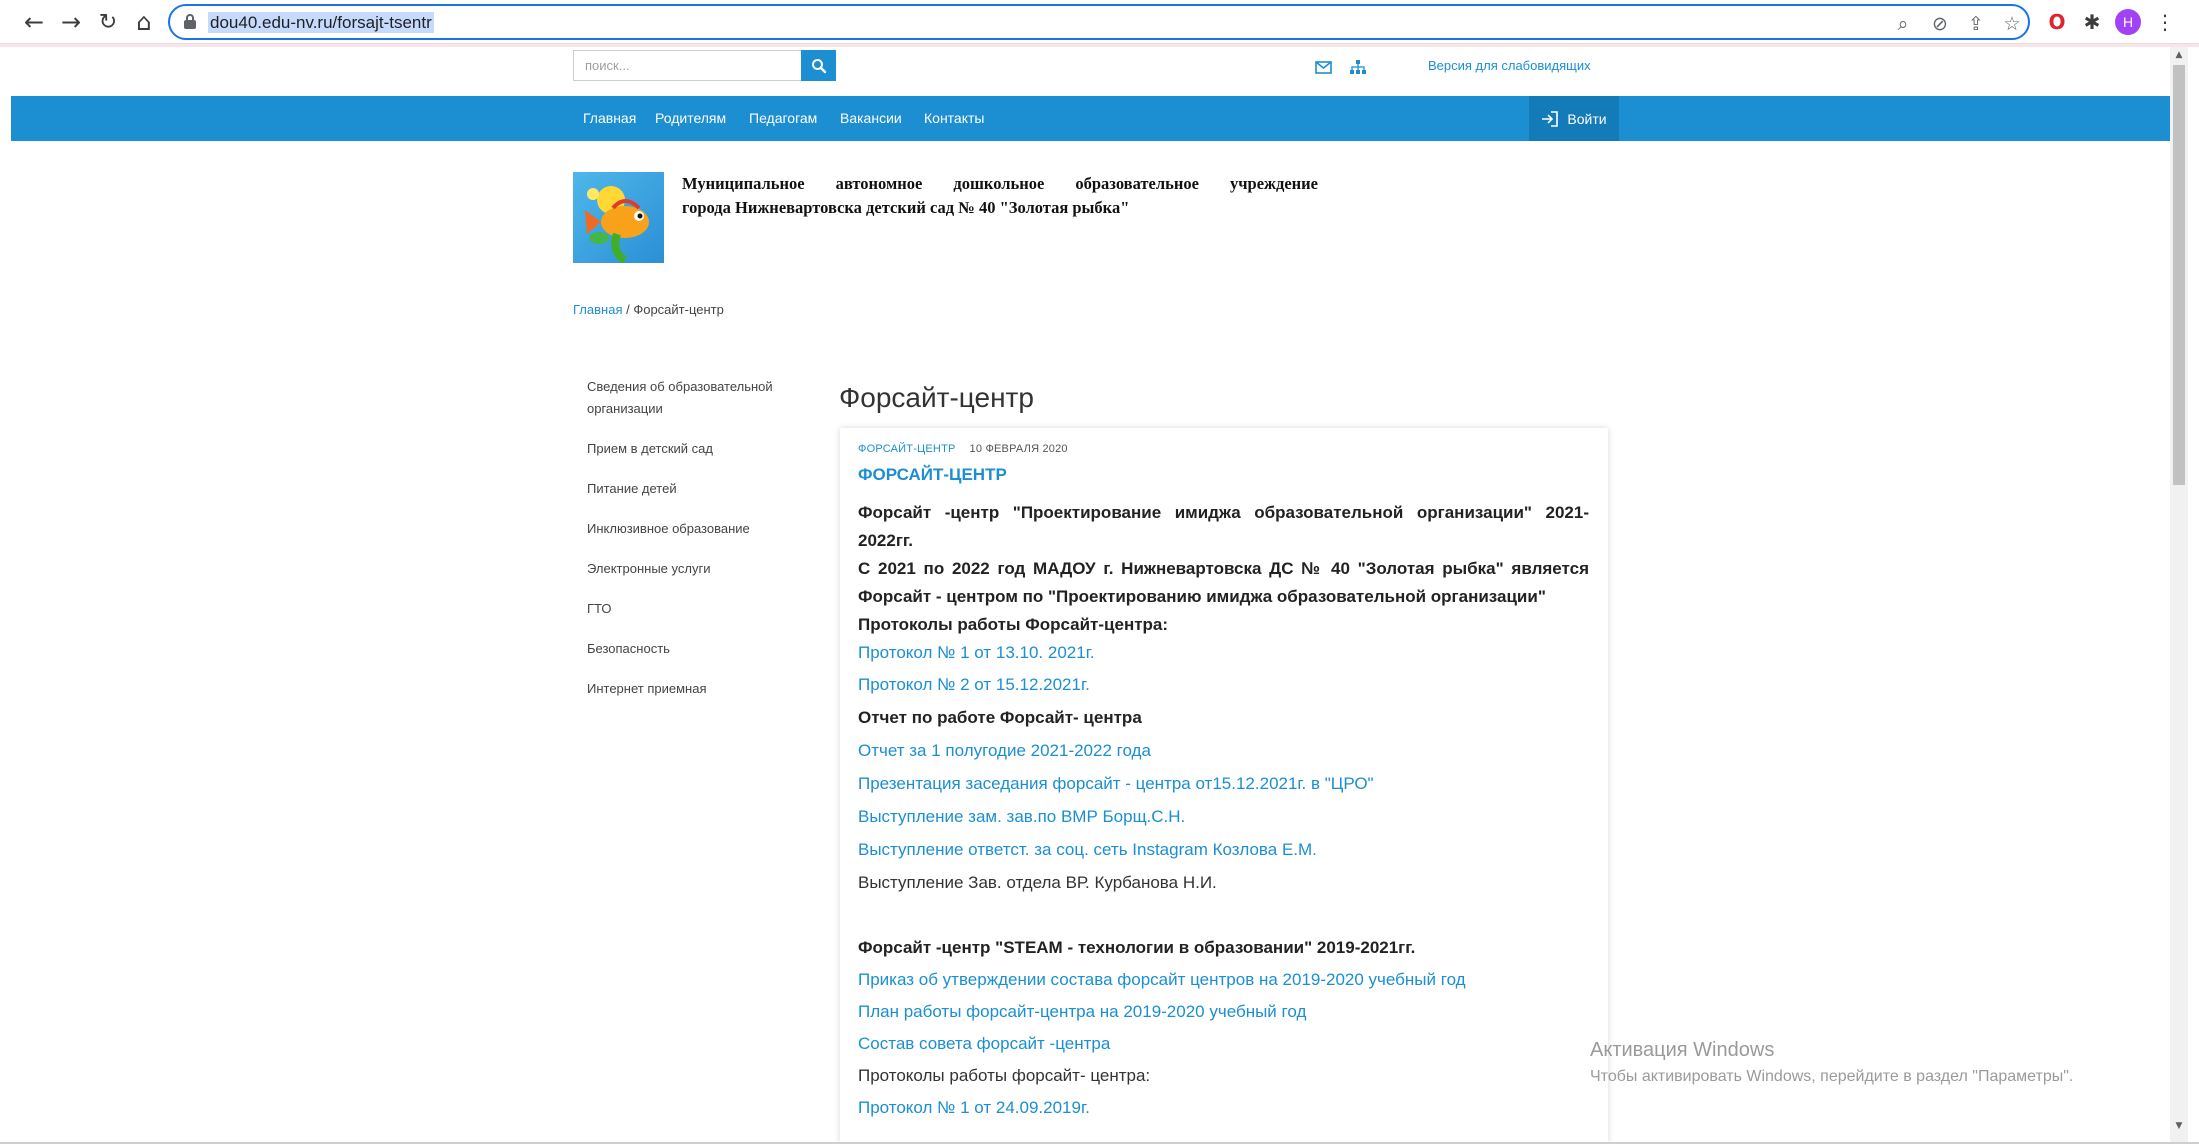 The image size is (2199, 1144). Describe the element at coordinates (1903, 24) in the screenshot. I see `zoom-icon: ⌕` at that location.